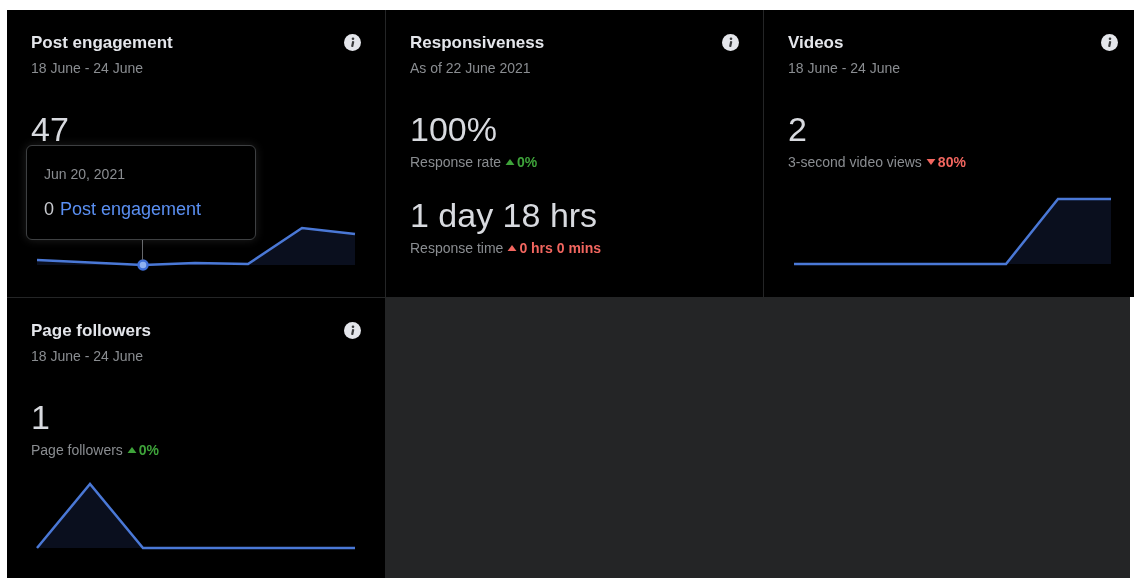 Image resolution: width=1134 pixels, height=578 pixels. Describe the element at coordinates (471, 68) in the screenshot. I see `date-range: As of 22 June 2021` at that location.